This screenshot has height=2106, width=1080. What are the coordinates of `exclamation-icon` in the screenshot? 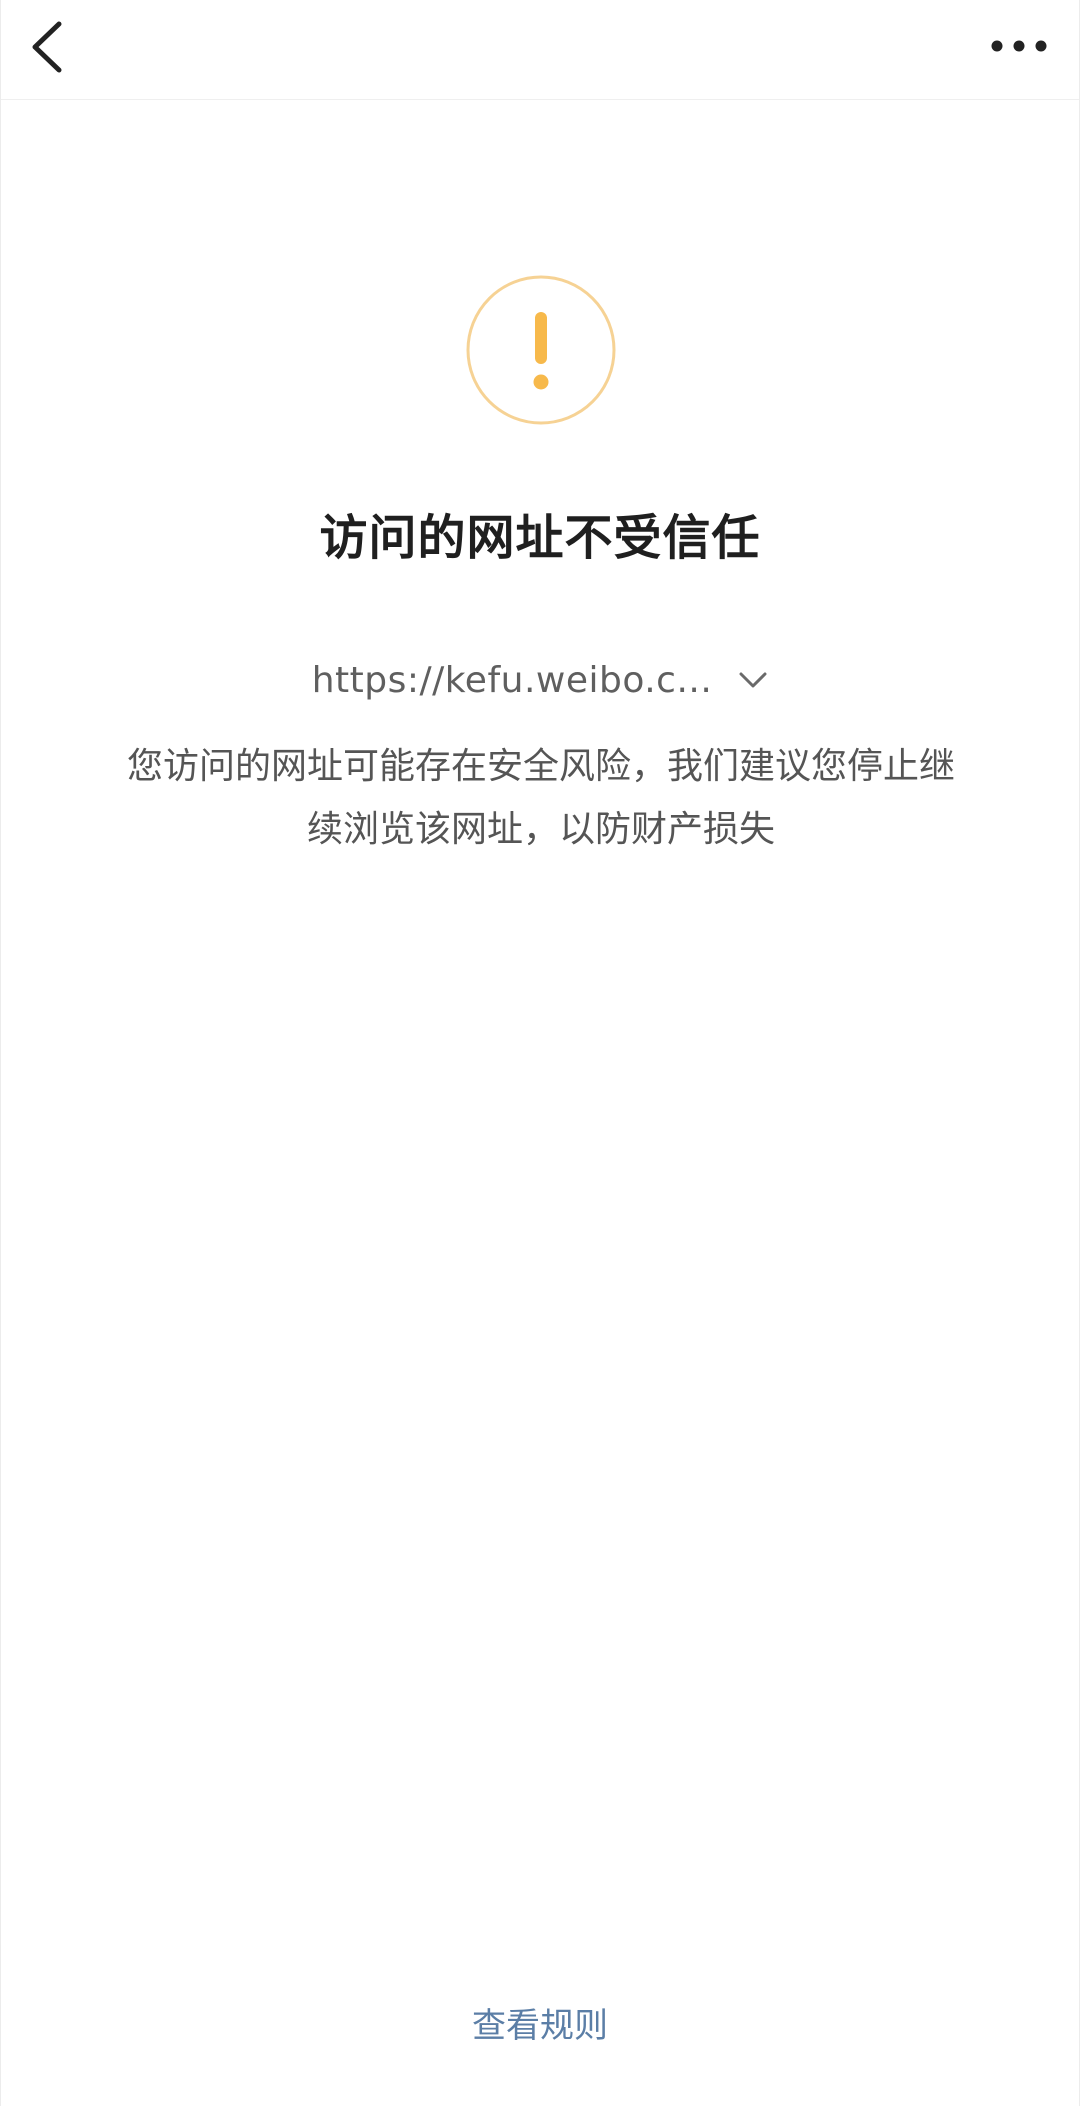 It's located at (541, 350).